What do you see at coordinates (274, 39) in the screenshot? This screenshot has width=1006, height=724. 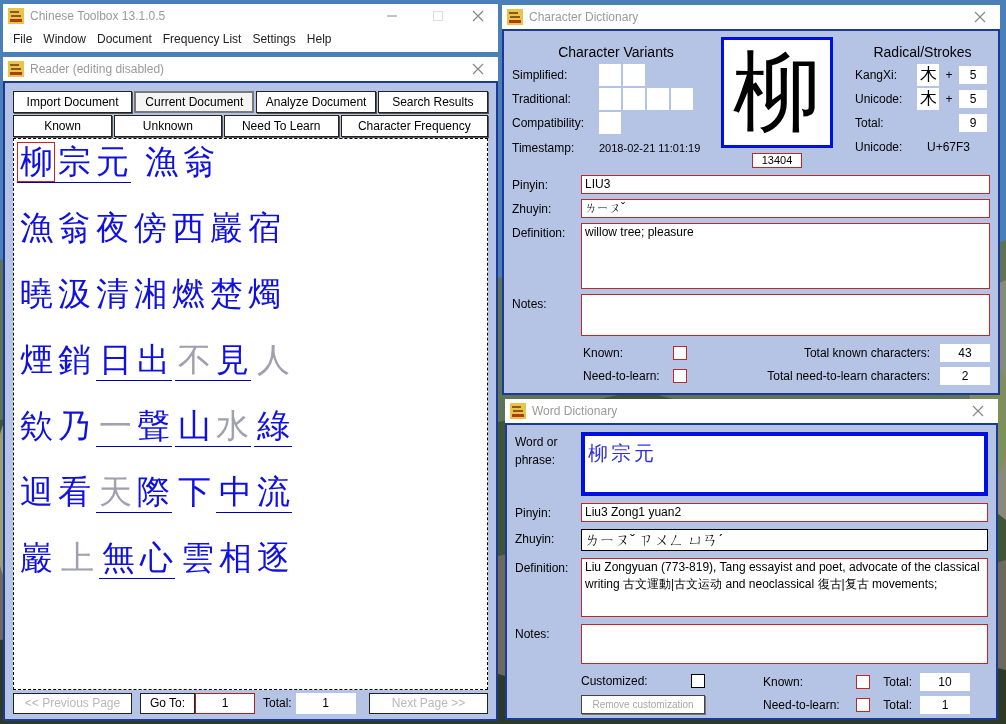 I see `menu-item: Settings` at bounding box center [274, 39].